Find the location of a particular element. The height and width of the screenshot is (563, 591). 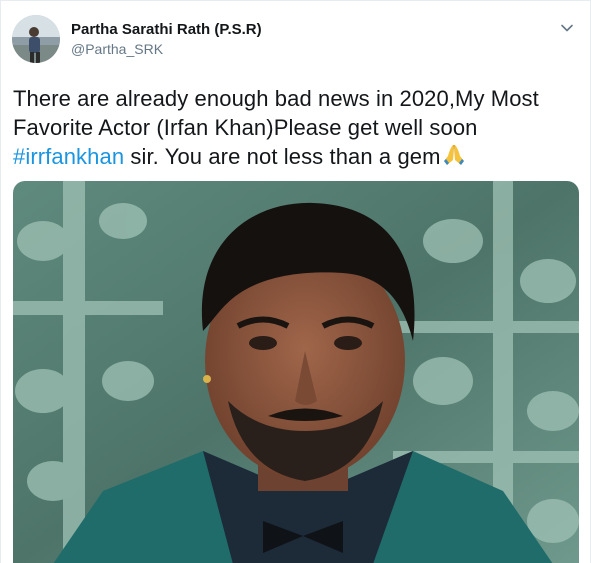

chevron-down-icon is located at coordinates (567, 28).